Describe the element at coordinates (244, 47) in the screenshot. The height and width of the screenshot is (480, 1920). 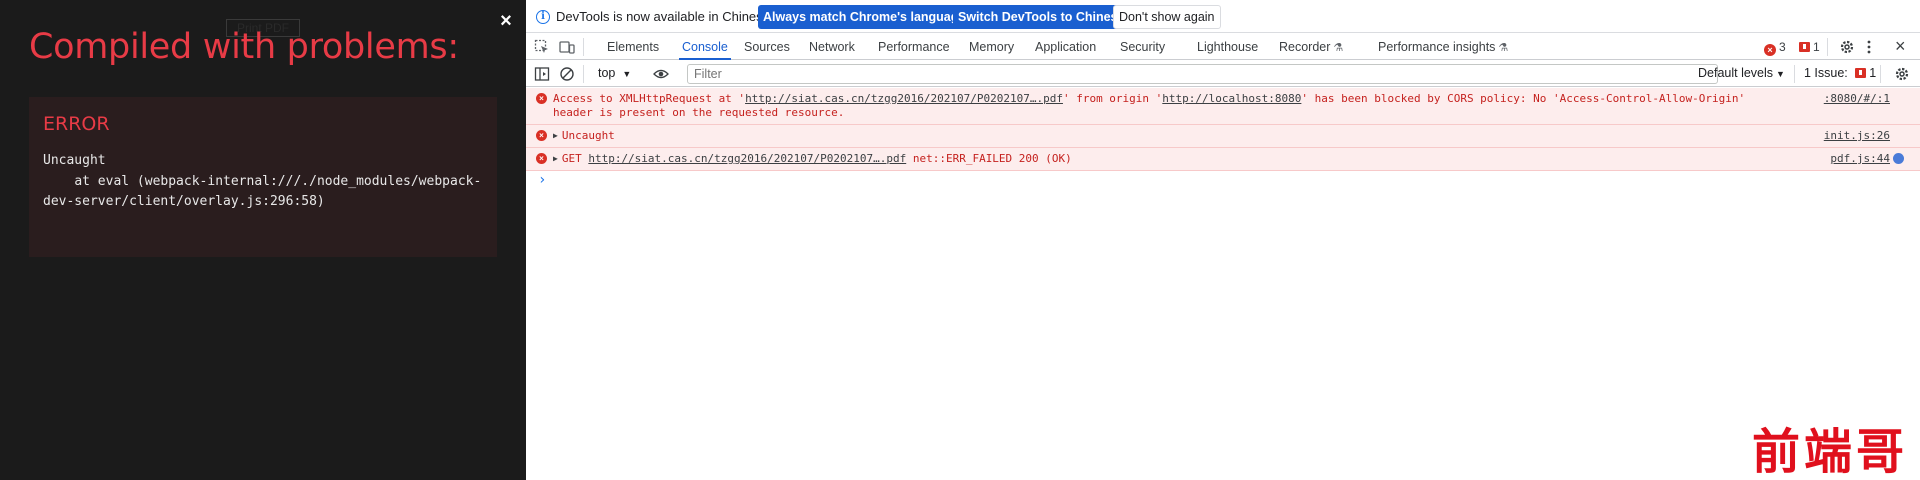
I see `overlay-title: Compiled with problems:` at that location.